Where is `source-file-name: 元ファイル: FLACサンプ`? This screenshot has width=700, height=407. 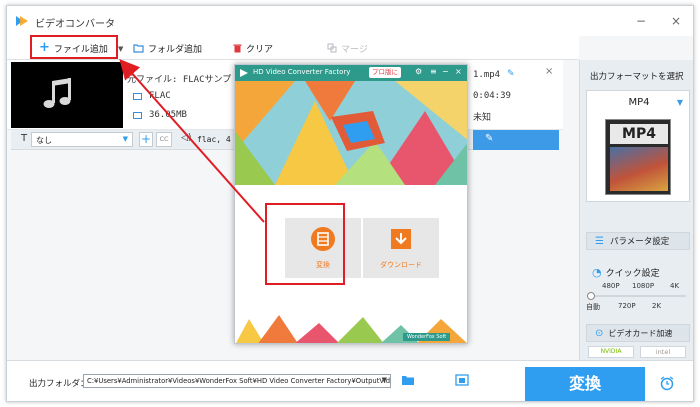 source-file-name: 元ファイル: FLACサンプ is located at coordinates (179, 80).